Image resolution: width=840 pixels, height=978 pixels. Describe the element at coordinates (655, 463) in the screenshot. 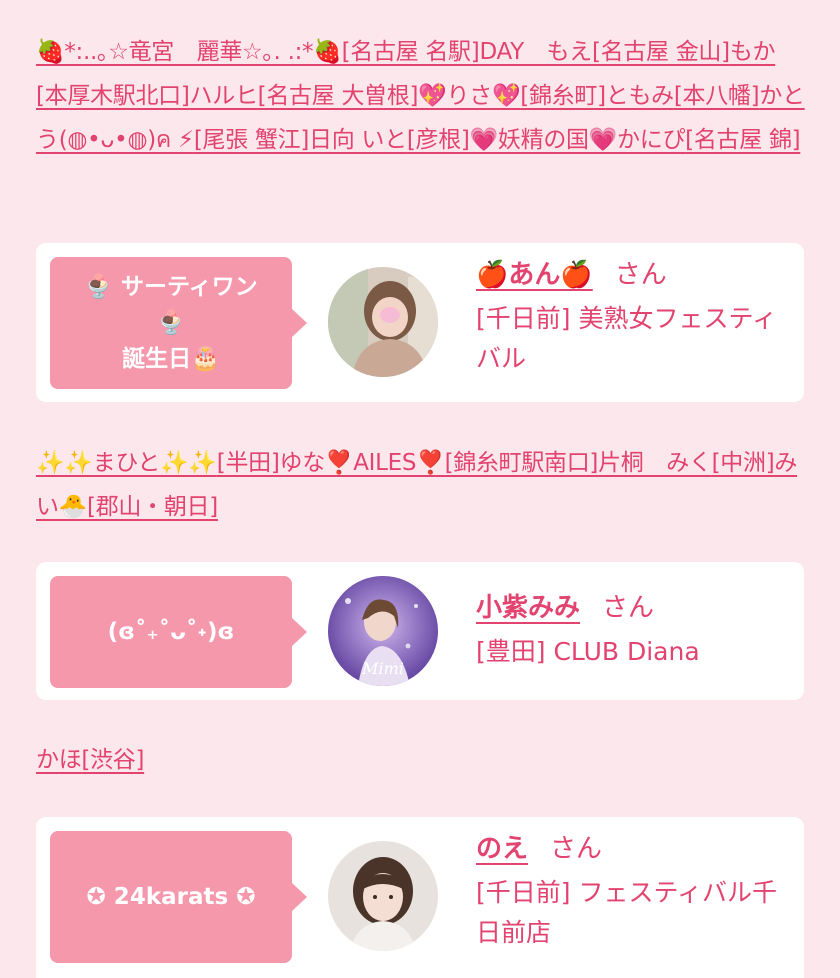

I see `name-link: 片桐 みく` at that location.